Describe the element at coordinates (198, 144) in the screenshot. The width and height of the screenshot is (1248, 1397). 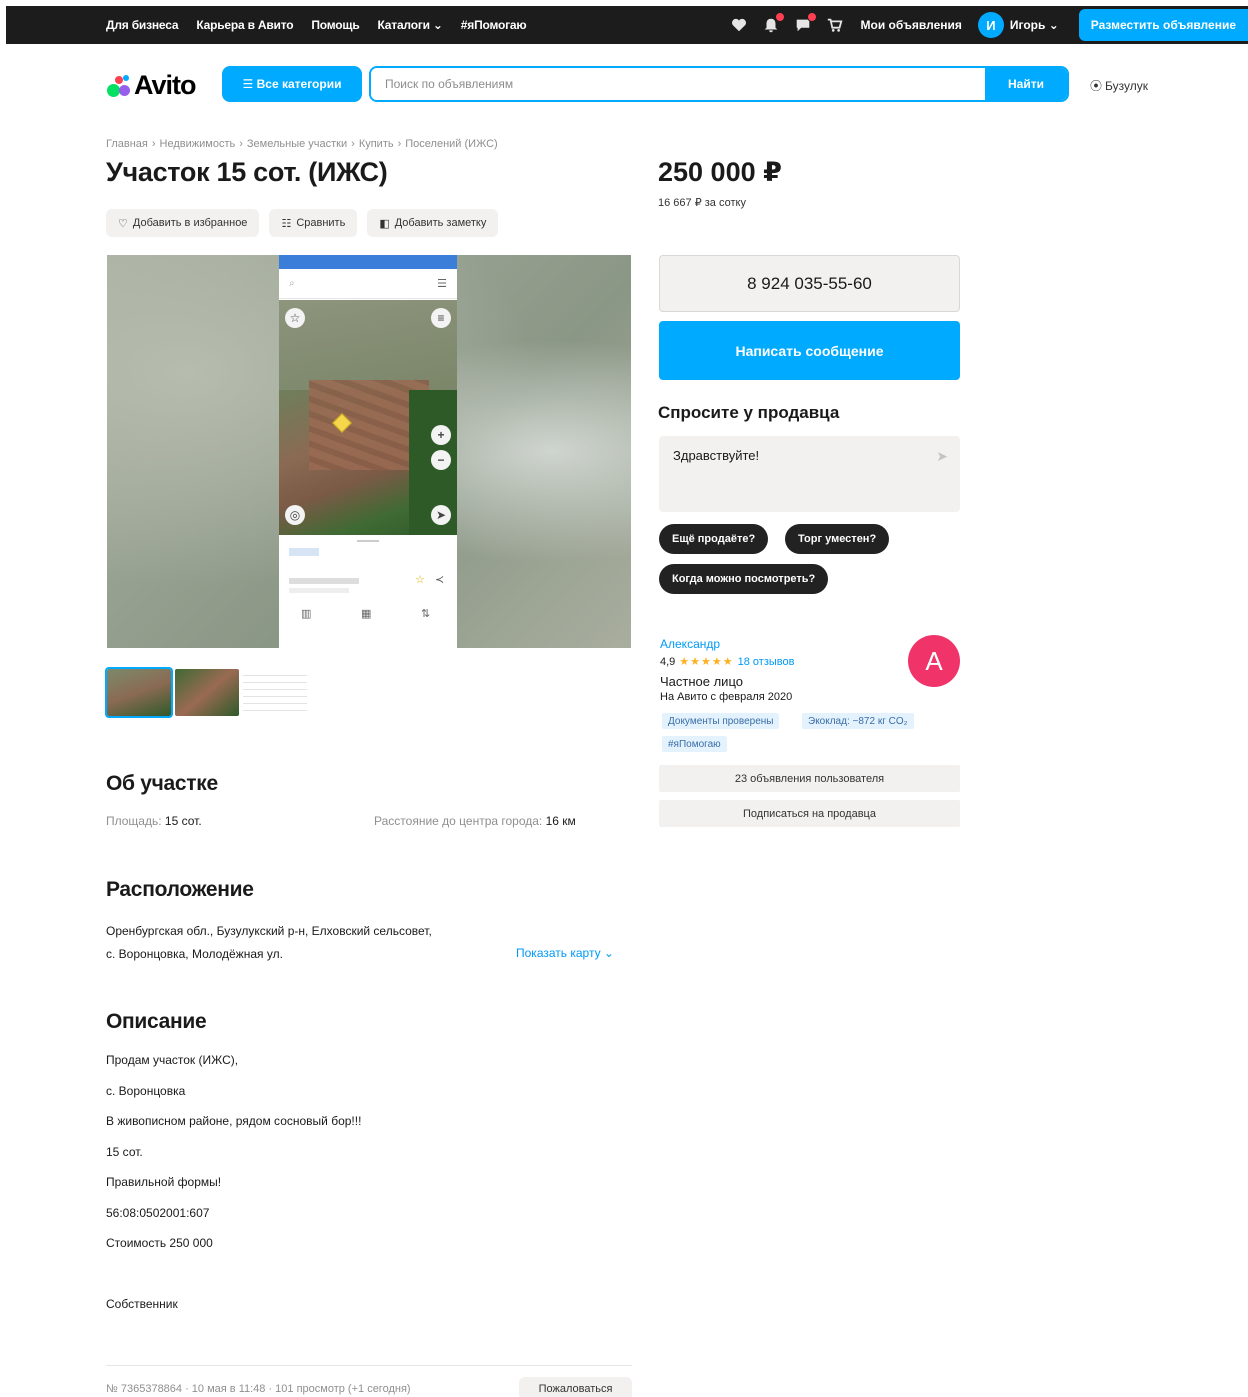
I see `breadcrumb-item: Недвижимость` at that location.